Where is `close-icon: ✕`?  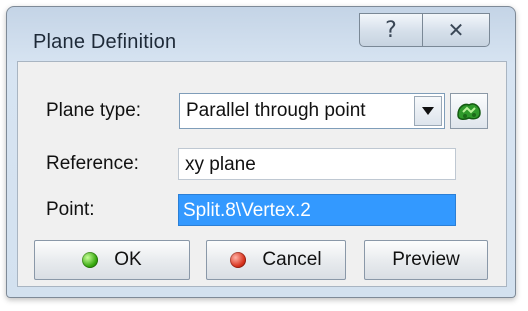
close-icon: ✕ is located at coordinates (456, 30).